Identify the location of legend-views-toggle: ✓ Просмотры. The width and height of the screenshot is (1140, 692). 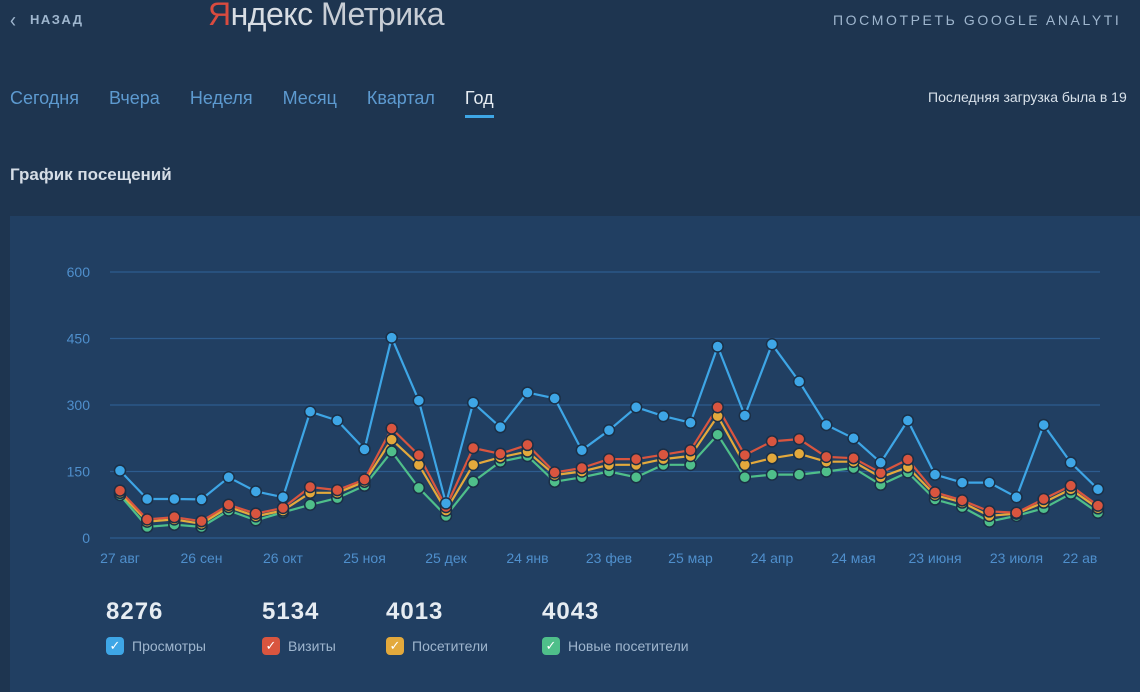
(156, 646).